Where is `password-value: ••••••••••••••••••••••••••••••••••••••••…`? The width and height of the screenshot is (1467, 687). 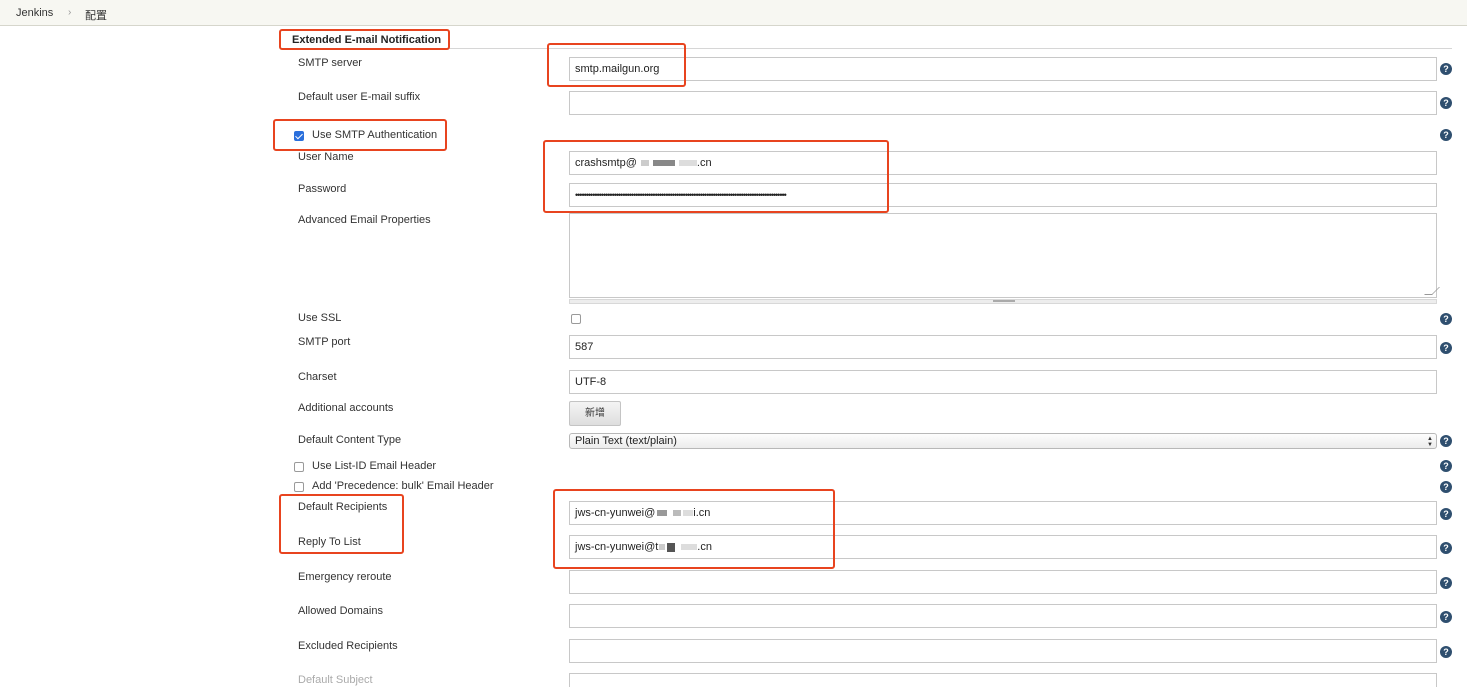 password-value: ••••••••••••••••••••••••••••••••••••••••… is located at coordinates (681, 195).